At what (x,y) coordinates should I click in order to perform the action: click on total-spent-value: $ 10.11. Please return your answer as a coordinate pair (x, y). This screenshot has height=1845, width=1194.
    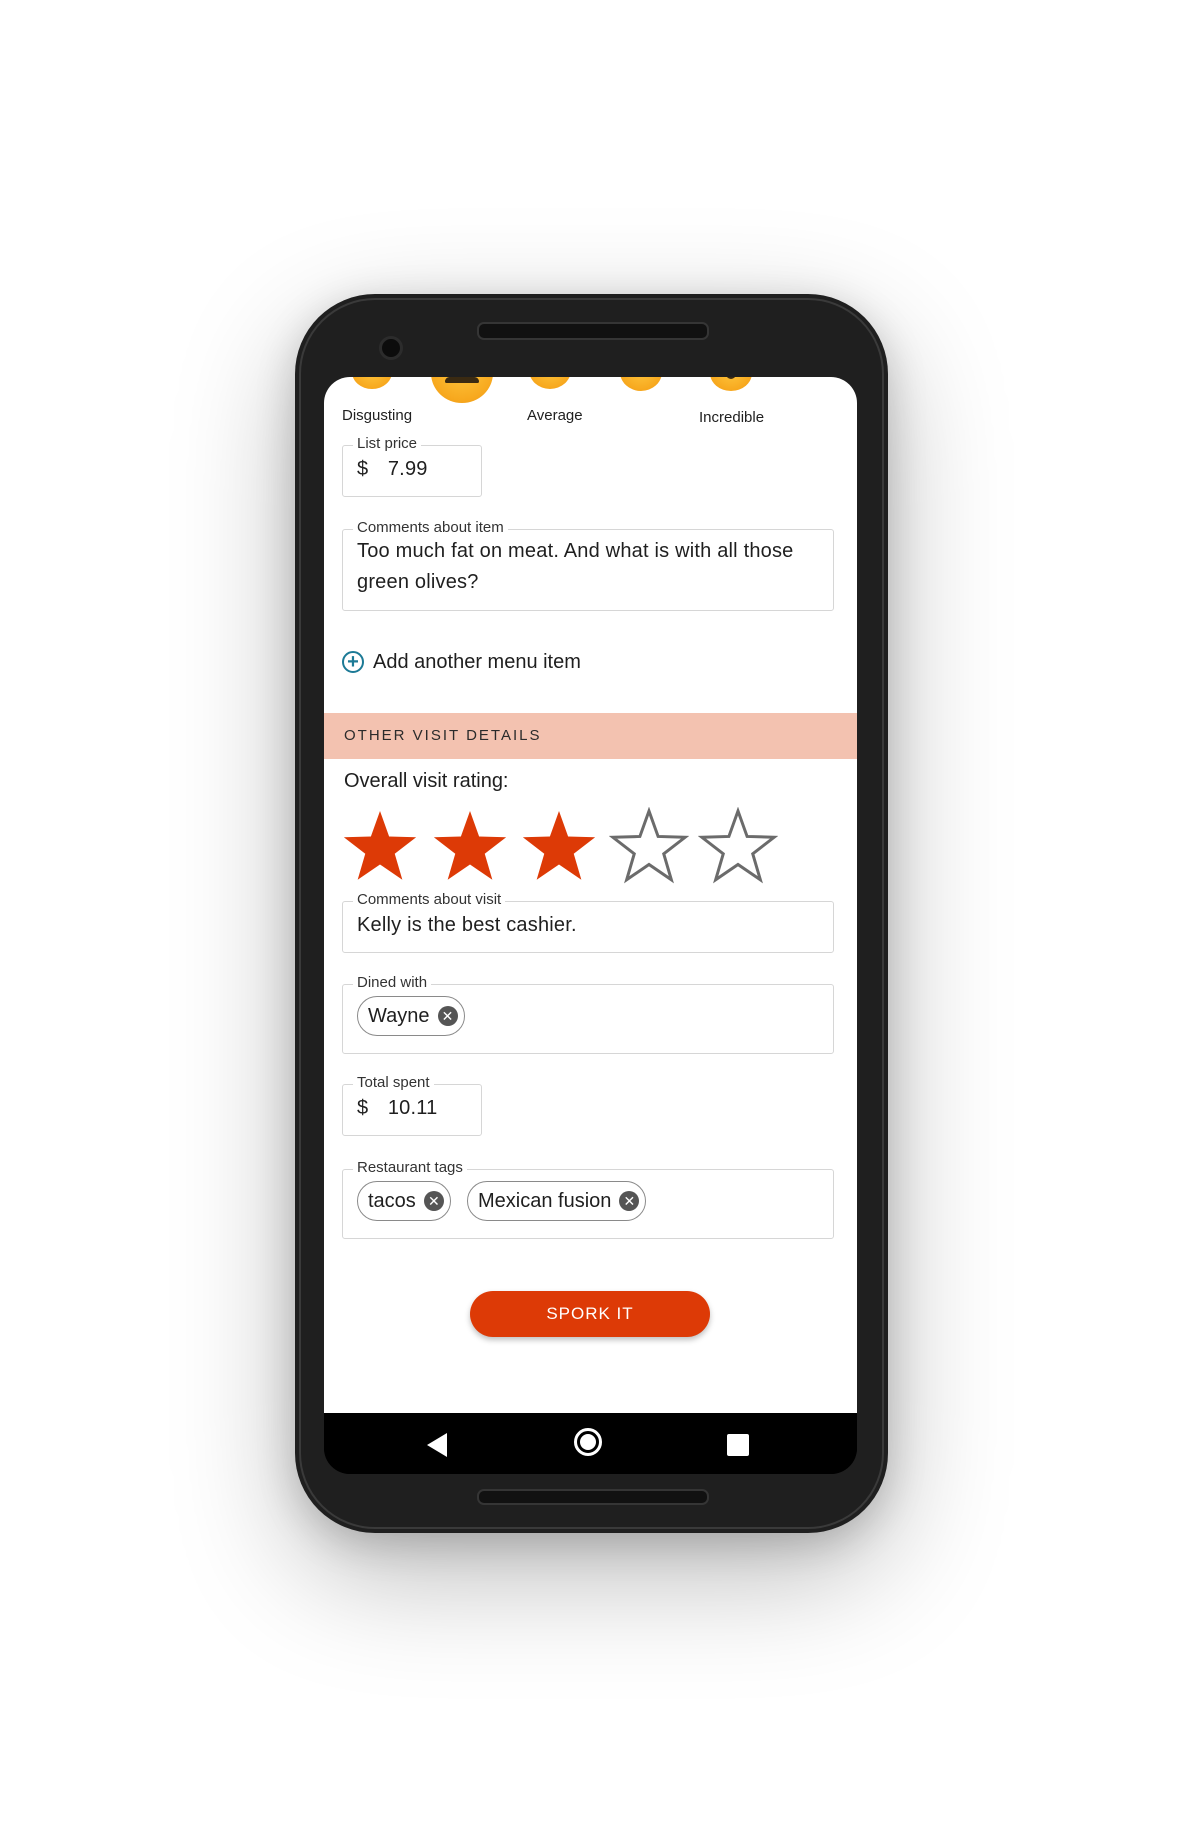
    Looking at the image, I should click on (397, 1108).